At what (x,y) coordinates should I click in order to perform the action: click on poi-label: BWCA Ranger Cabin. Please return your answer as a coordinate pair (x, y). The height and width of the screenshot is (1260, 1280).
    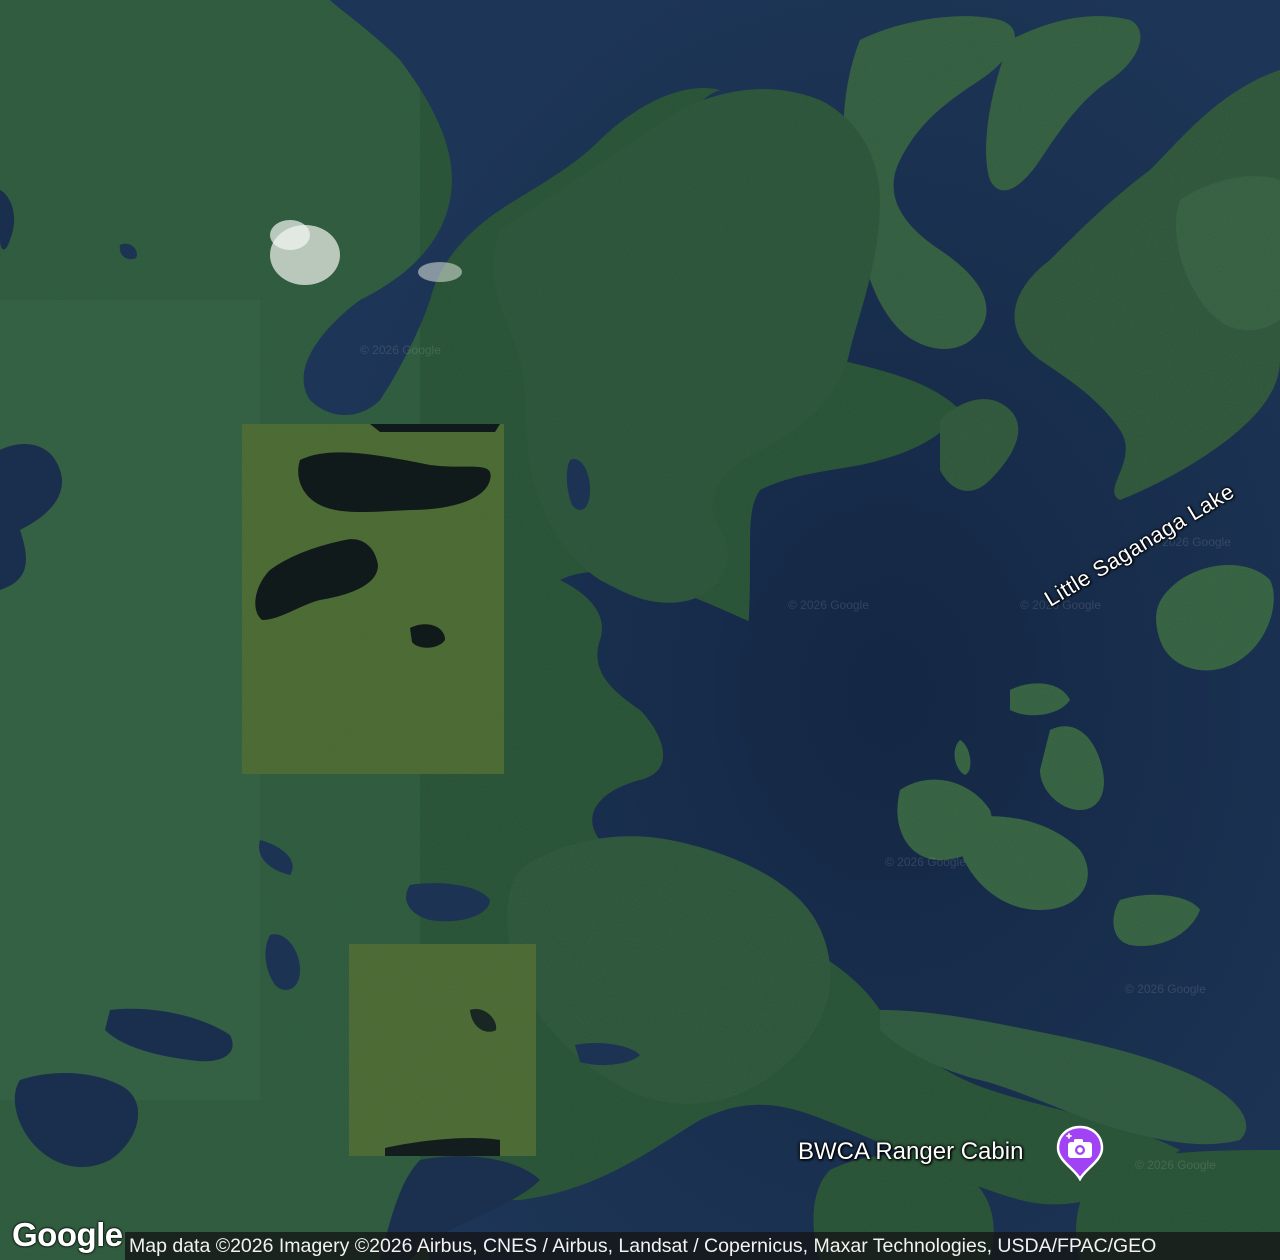
    Looking at the image, I should click on (910, 1152).